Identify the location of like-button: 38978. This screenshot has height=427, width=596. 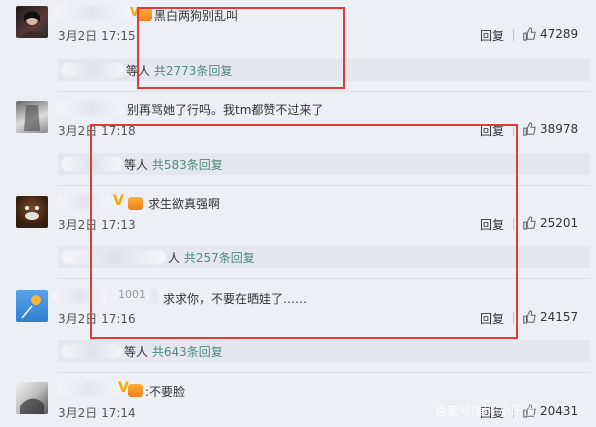
(550, 129).